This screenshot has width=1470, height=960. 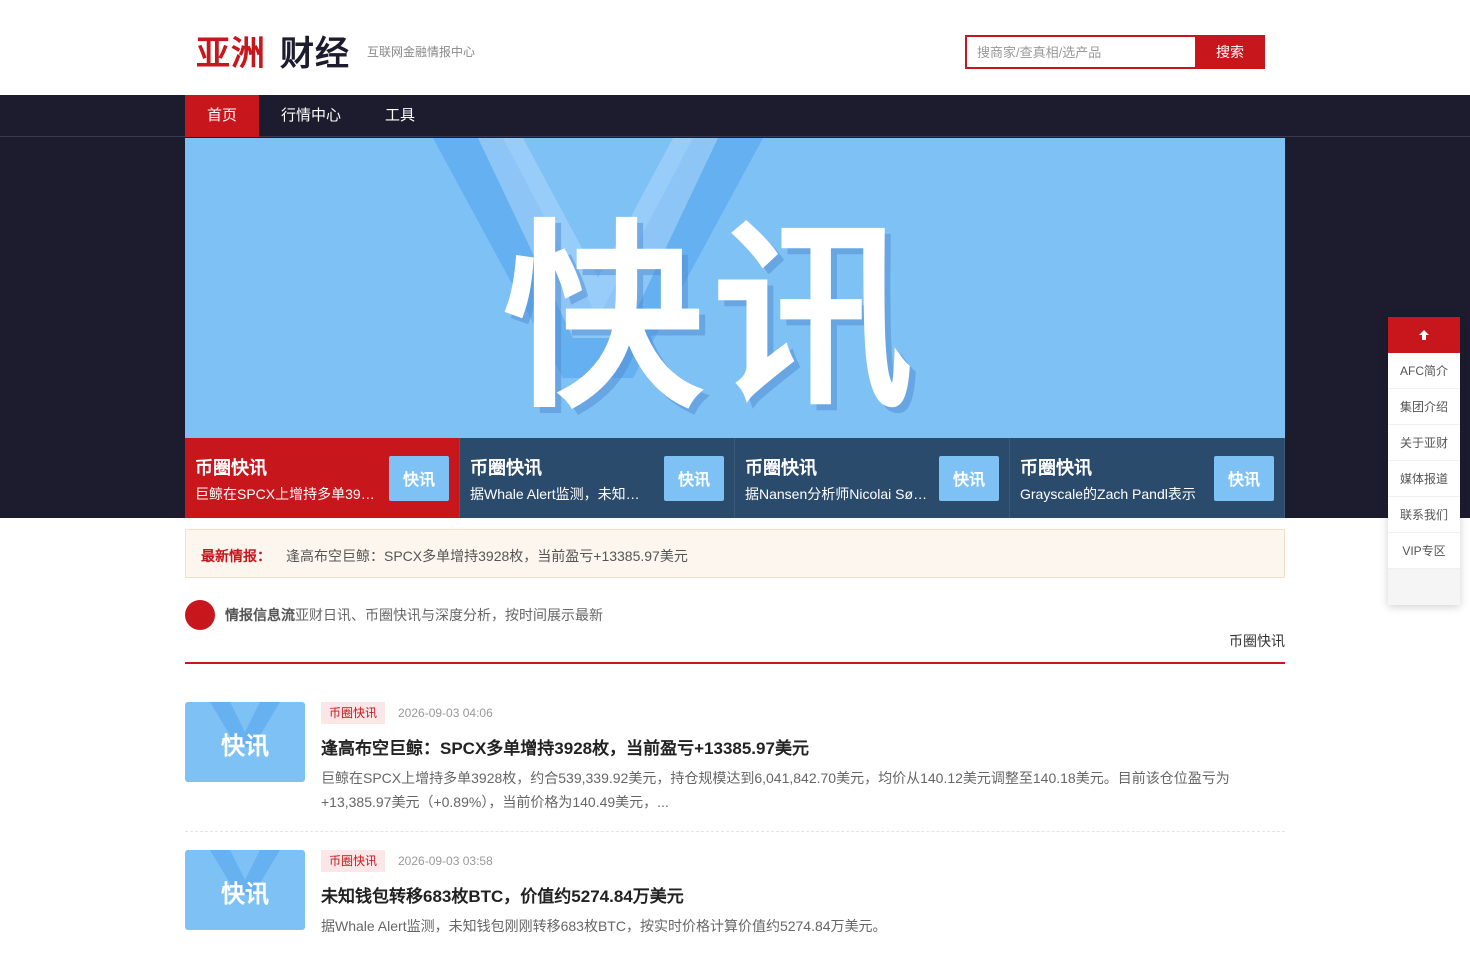 What do you see at coordinates (1424, 515) in the screenshot?
I see `side-item-contact: 联系我们` at bounding box center [1424, 515].